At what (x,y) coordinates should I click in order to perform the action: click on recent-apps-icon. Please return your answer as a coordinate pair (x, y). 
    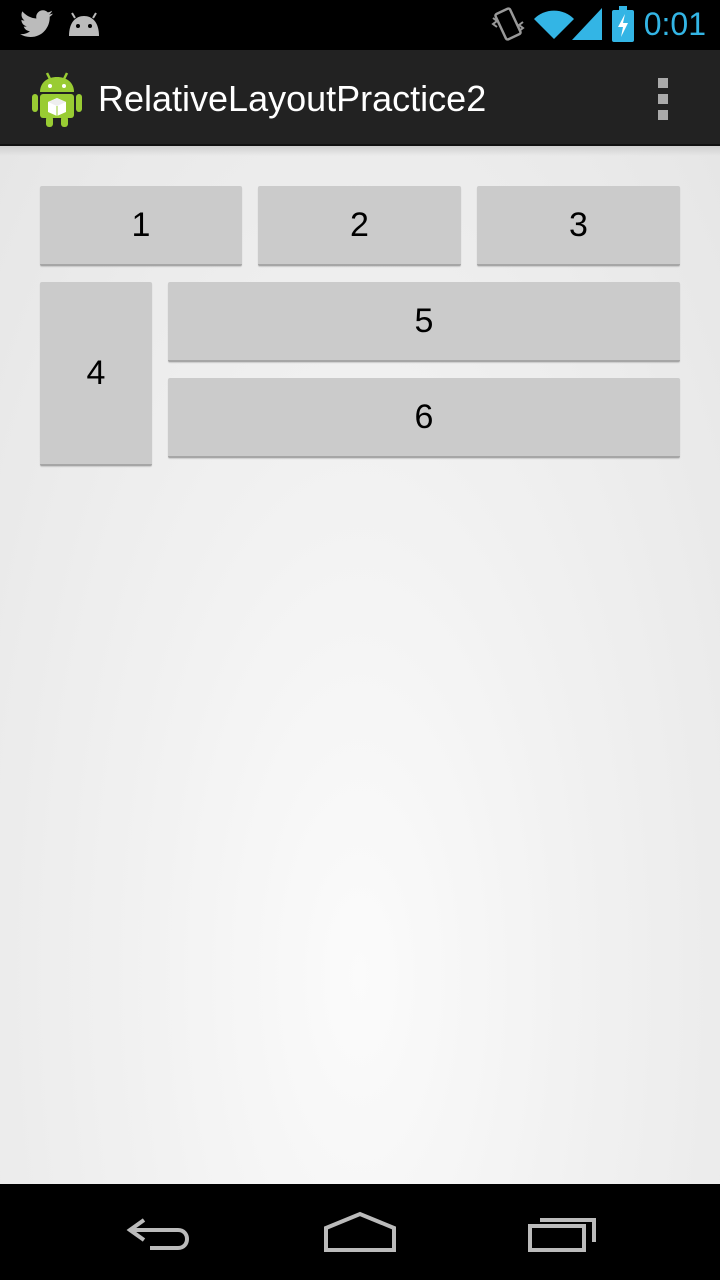
    Looking at the image, I should click on (562, 1232).